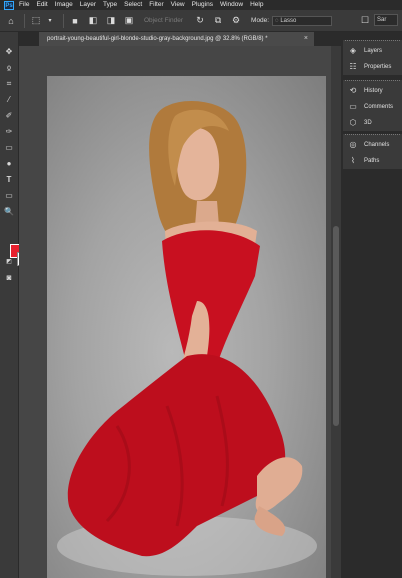 Image resolution: width=402 pixels, height=578 pixels. What do you see at coordinates (353, 144) in the screenshot?
I see `channels-icon: ◎` at bounding box center [353, 144].